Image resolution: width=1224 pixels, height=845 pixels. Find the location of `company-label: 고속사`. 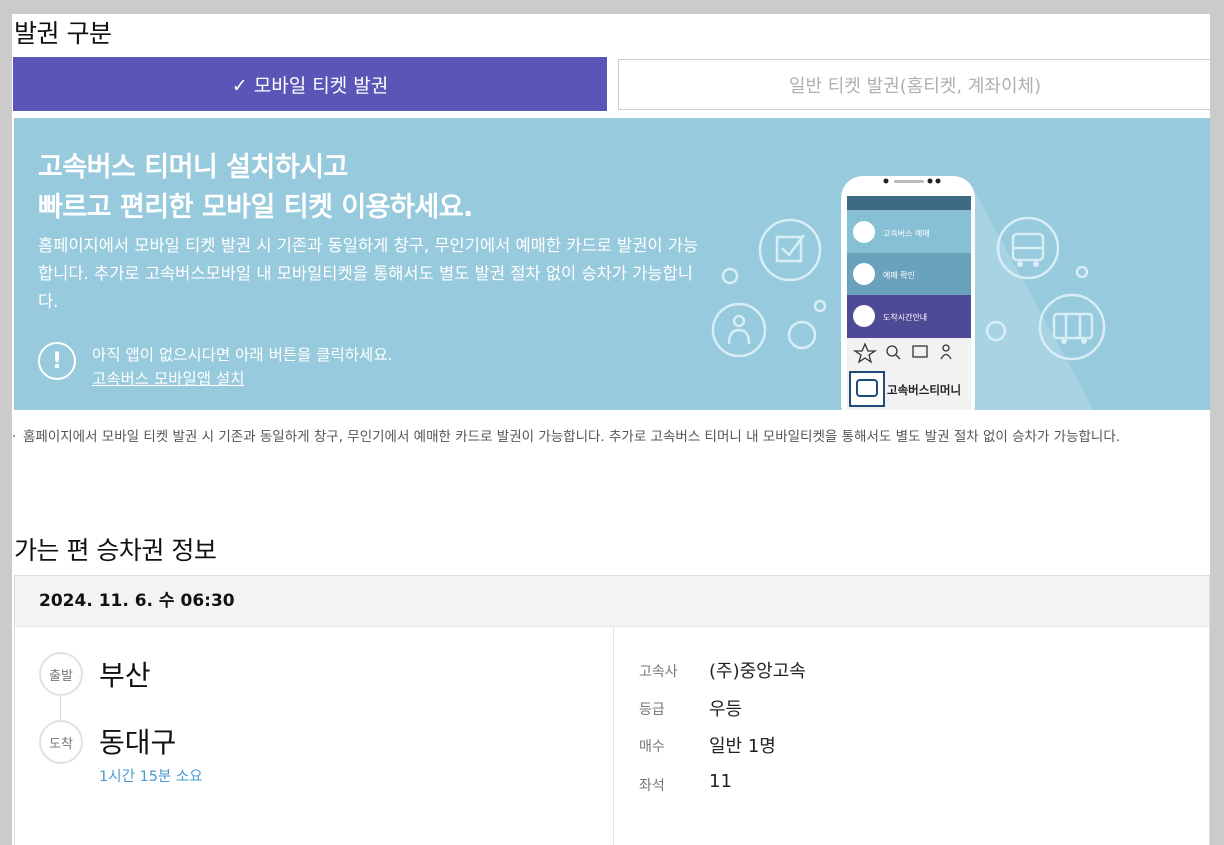

company-label: 고속사 is located at coordinates (658, 672).